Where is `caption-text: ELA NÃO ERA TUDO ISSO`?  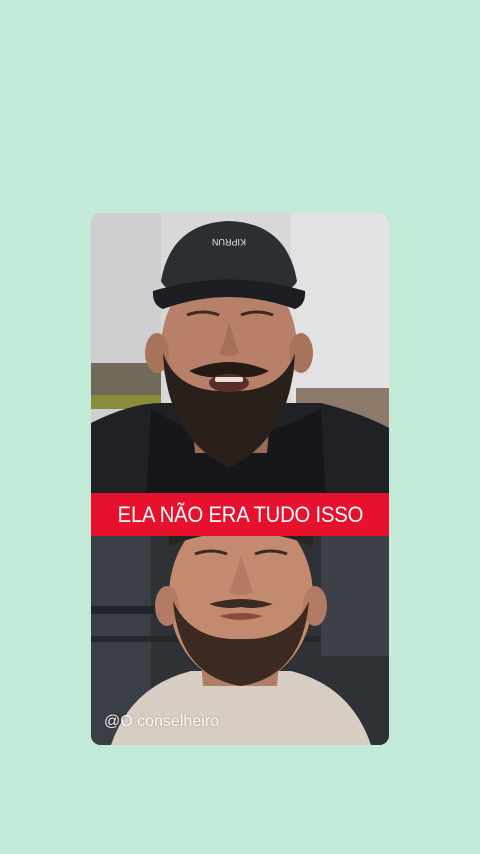 caption-text: ELA NÃO ERA TUDO ISSO is located at coordinates (240, 514).